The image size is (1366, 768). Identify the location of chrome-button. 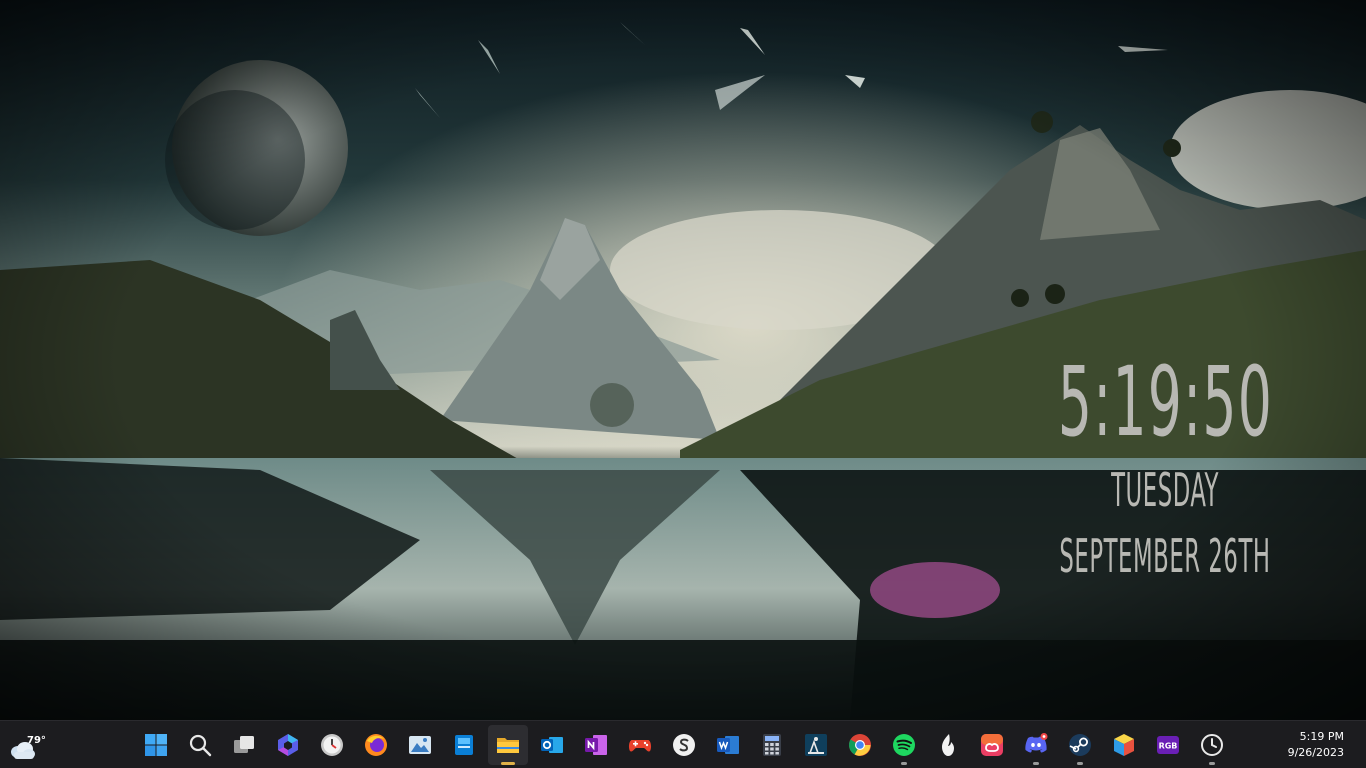
(860, 745).